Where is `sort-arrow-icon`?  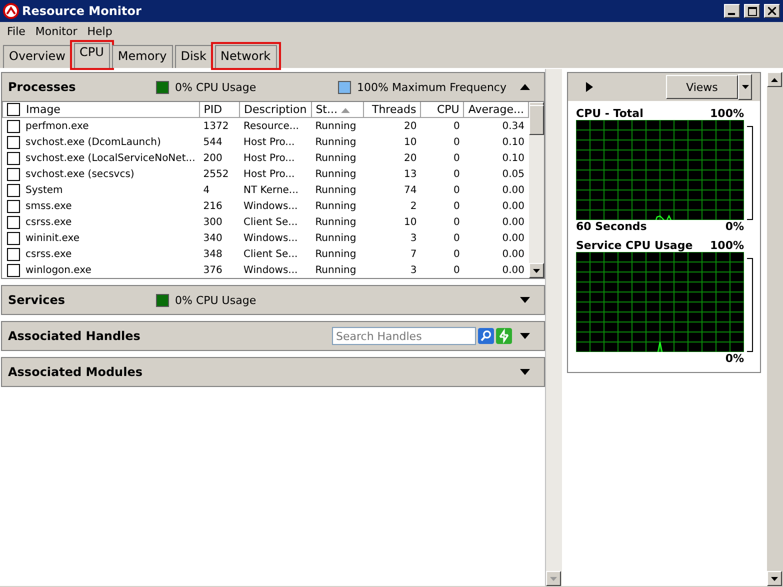 sort-arrow-icon is located at coordinates (345, 110).